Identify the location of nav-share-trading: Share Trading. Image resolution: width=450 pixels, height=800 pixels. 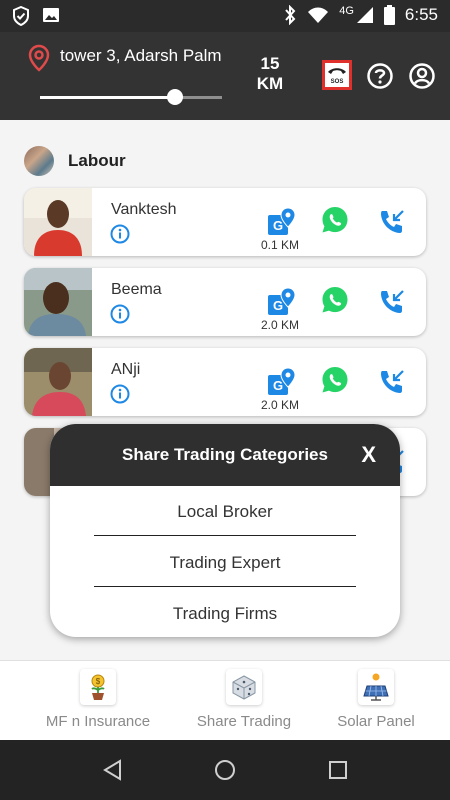
(244, 699).